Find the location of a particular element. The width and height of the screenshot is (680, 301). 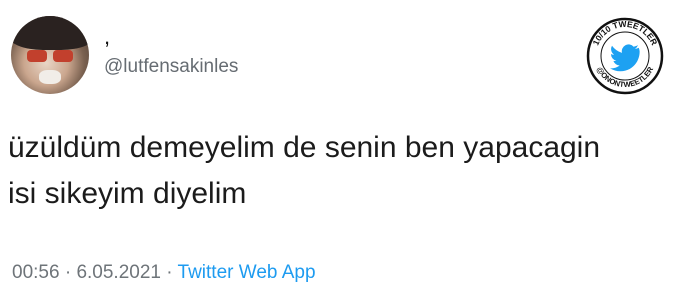

tweet-text-line: isi sikeyim diyelim is located at coordinates (127, 193).